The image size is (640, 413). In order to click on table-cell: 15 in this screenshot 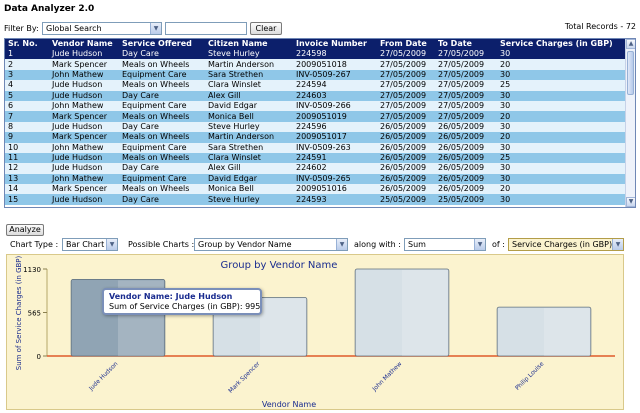, I will do `click(27, 199)`.